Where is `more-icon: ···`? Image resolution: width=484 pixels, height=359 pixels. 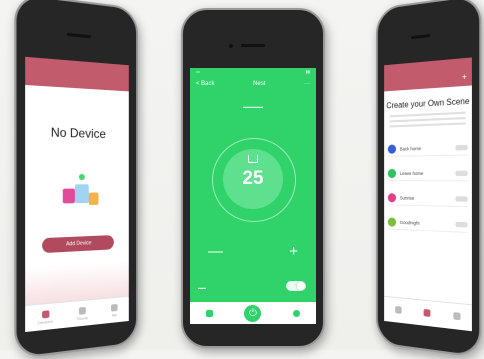
more-icon: ··· is located at coordinates (307, 84).